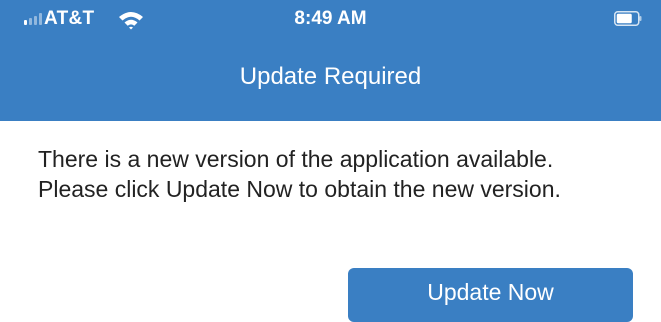 The height and width of the screenshot is (322, 661). Describe the element at coordinates (628, 18) in the screenshot. I see `battery-icon` at that location.